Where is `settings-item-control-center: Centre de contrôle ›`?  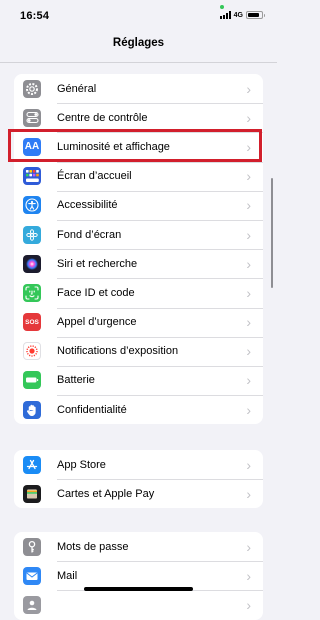
settings-item-control-center: Centre de contrôle › is located at coordinates (138, 117).